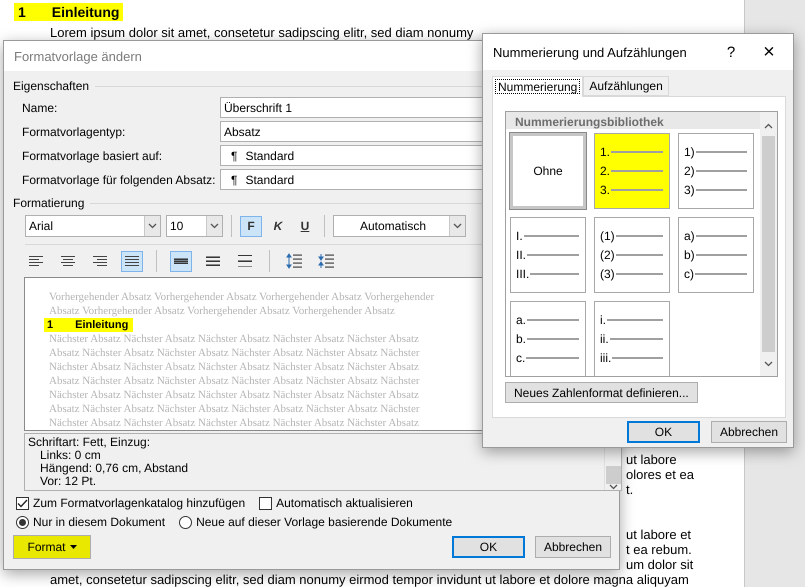 The height and width of the screenshot is (587, 805). Describe the element at coordinates (548, 338) in the screenshot. I see `numbering-option: a. b. c.` at that location.